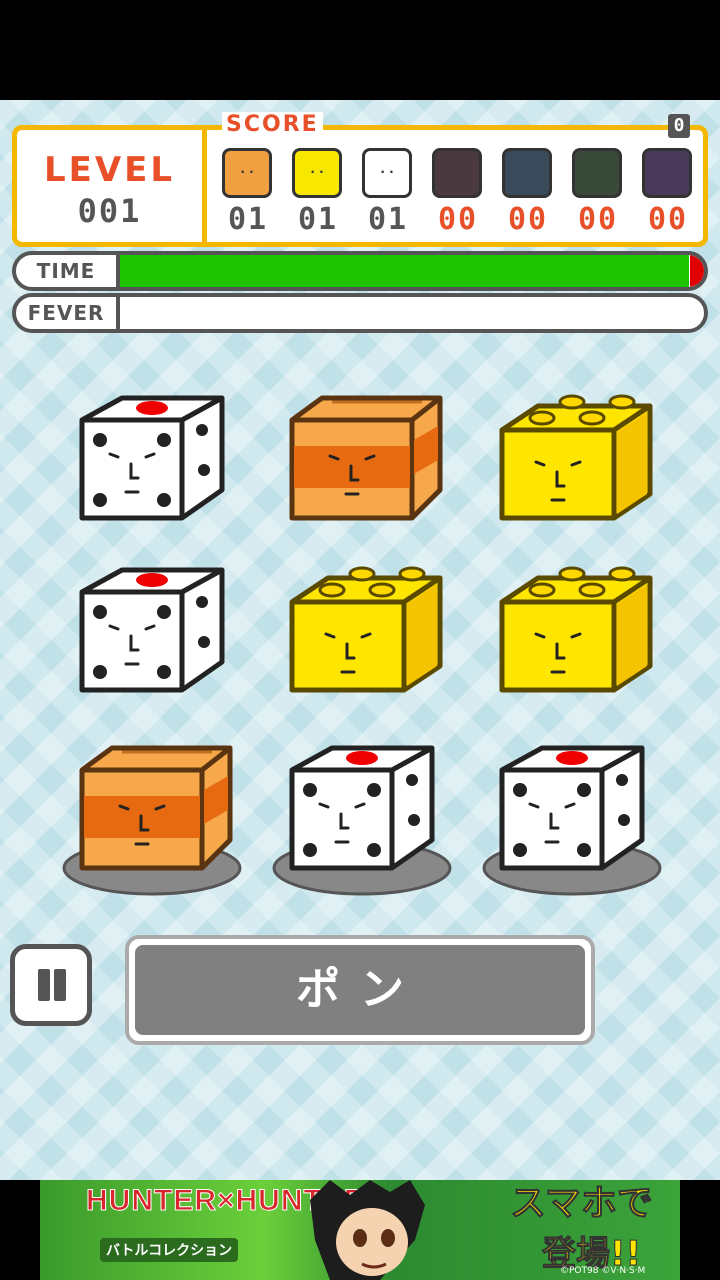  Describe the element at coordinates (412, 313) in the screenshot. I see `fever-track` at that location.